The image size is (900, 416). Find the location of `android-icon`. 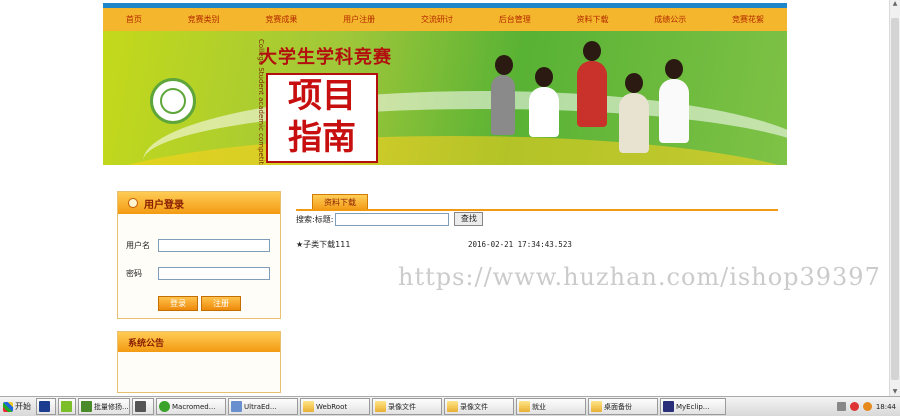

android-icon is located at coordinates (66, 406).